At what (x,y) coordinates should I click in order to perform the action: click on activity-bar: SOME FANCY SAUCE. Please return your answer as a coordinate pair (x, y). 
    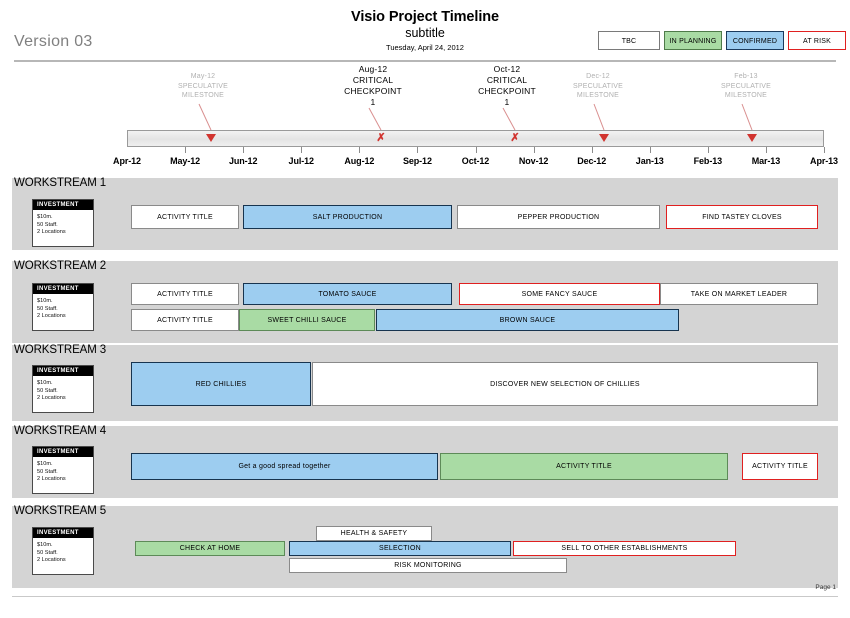
    Looking at the image, I should click on (559, 294).